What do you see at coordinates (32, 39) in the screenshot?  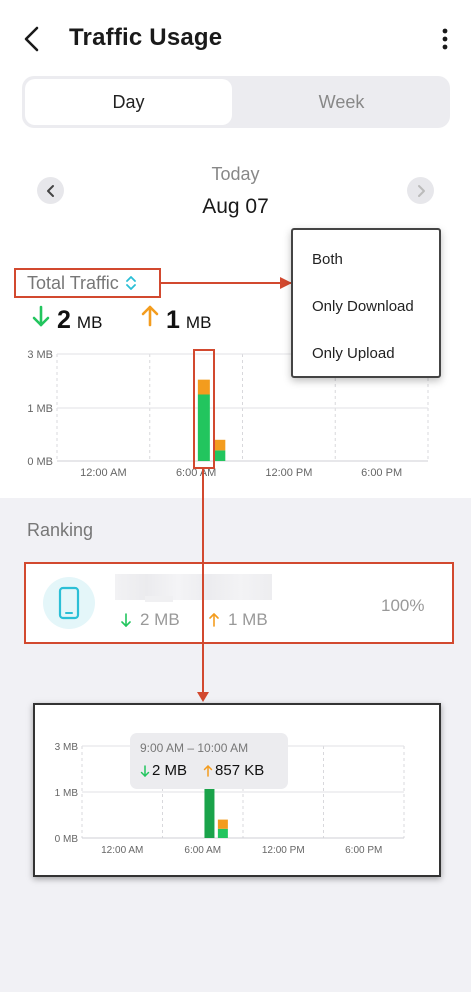 I see `back-arrow-icon` at bounding box center [32, 39].